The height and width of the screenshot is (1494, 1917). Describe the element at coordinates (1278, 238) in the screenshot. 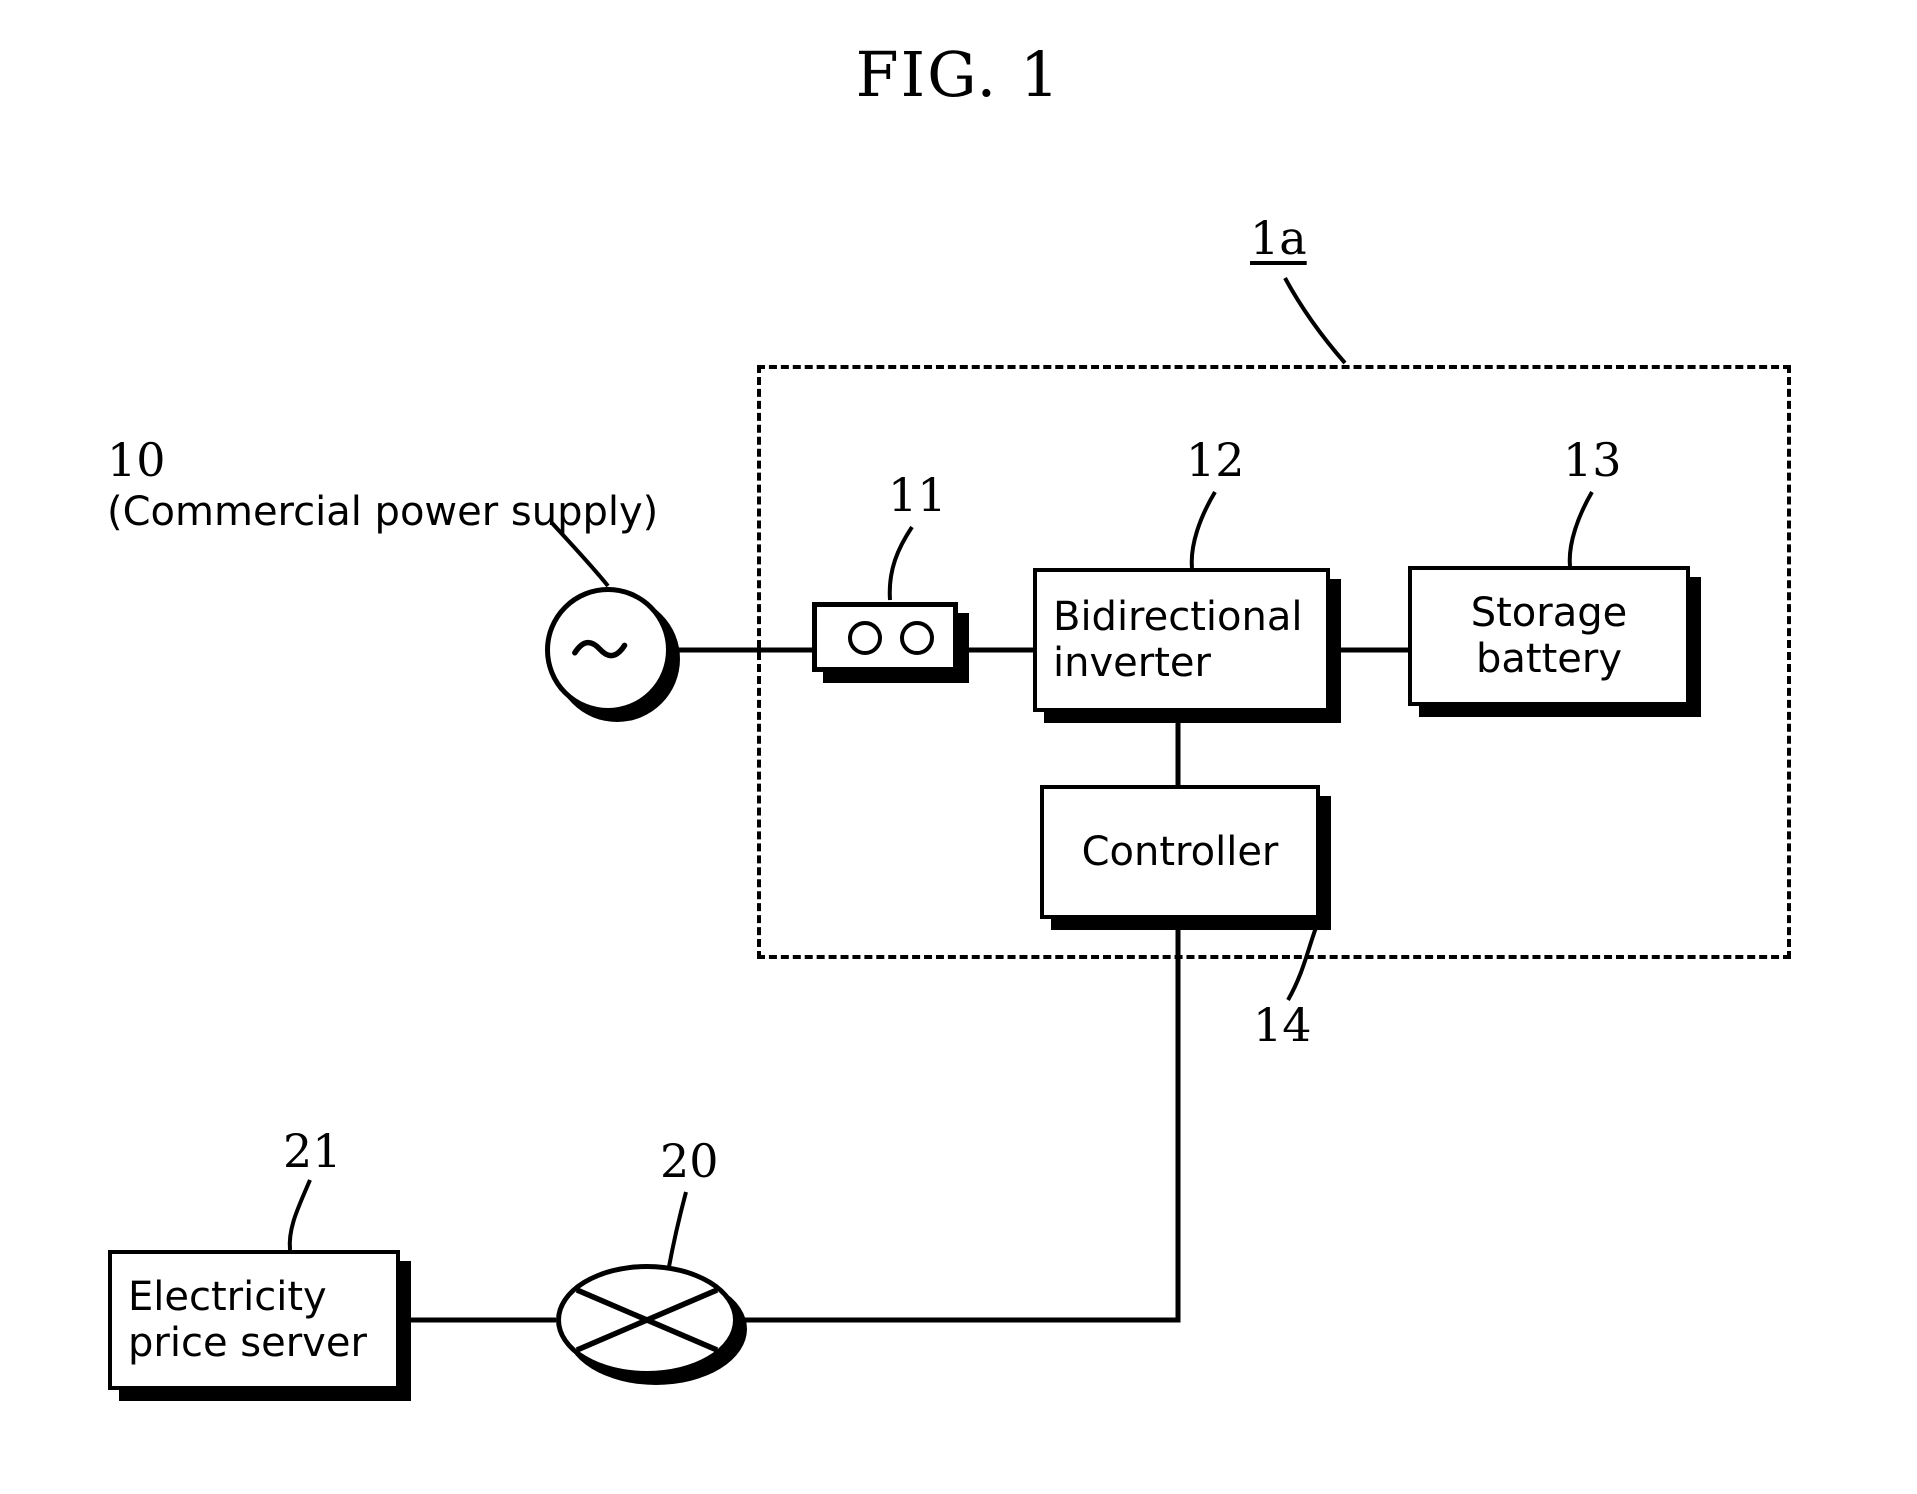

I see `ref-num-1a: 1a` at that location.